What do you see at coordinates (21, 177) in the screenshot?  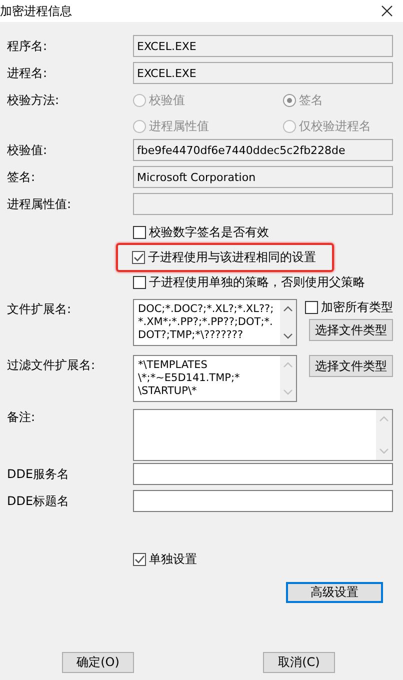 I see `field-label: 签名:` at bounding box center [21, 177].